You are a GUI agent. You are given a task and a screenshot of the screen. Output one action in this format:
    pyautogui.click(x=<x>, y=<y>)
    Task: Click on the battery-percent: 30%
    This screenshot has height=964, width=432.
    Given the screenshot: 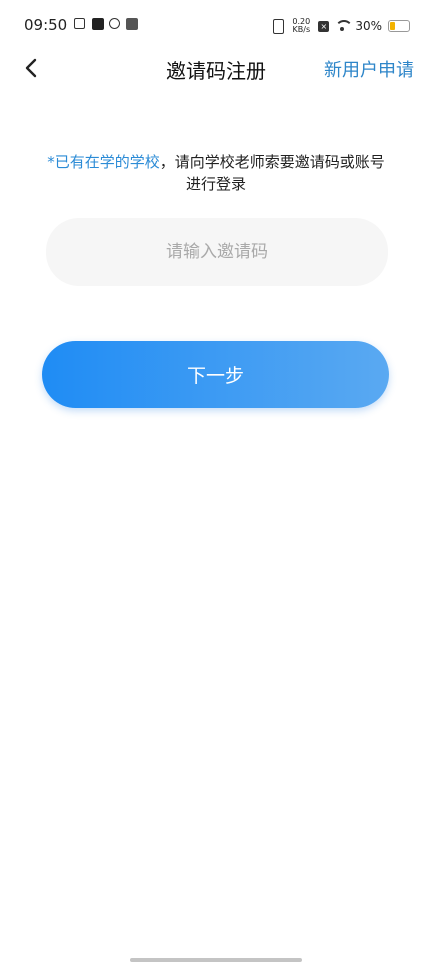 What is the action you would take?
    pyautogui.click(x=368, y=26)
    